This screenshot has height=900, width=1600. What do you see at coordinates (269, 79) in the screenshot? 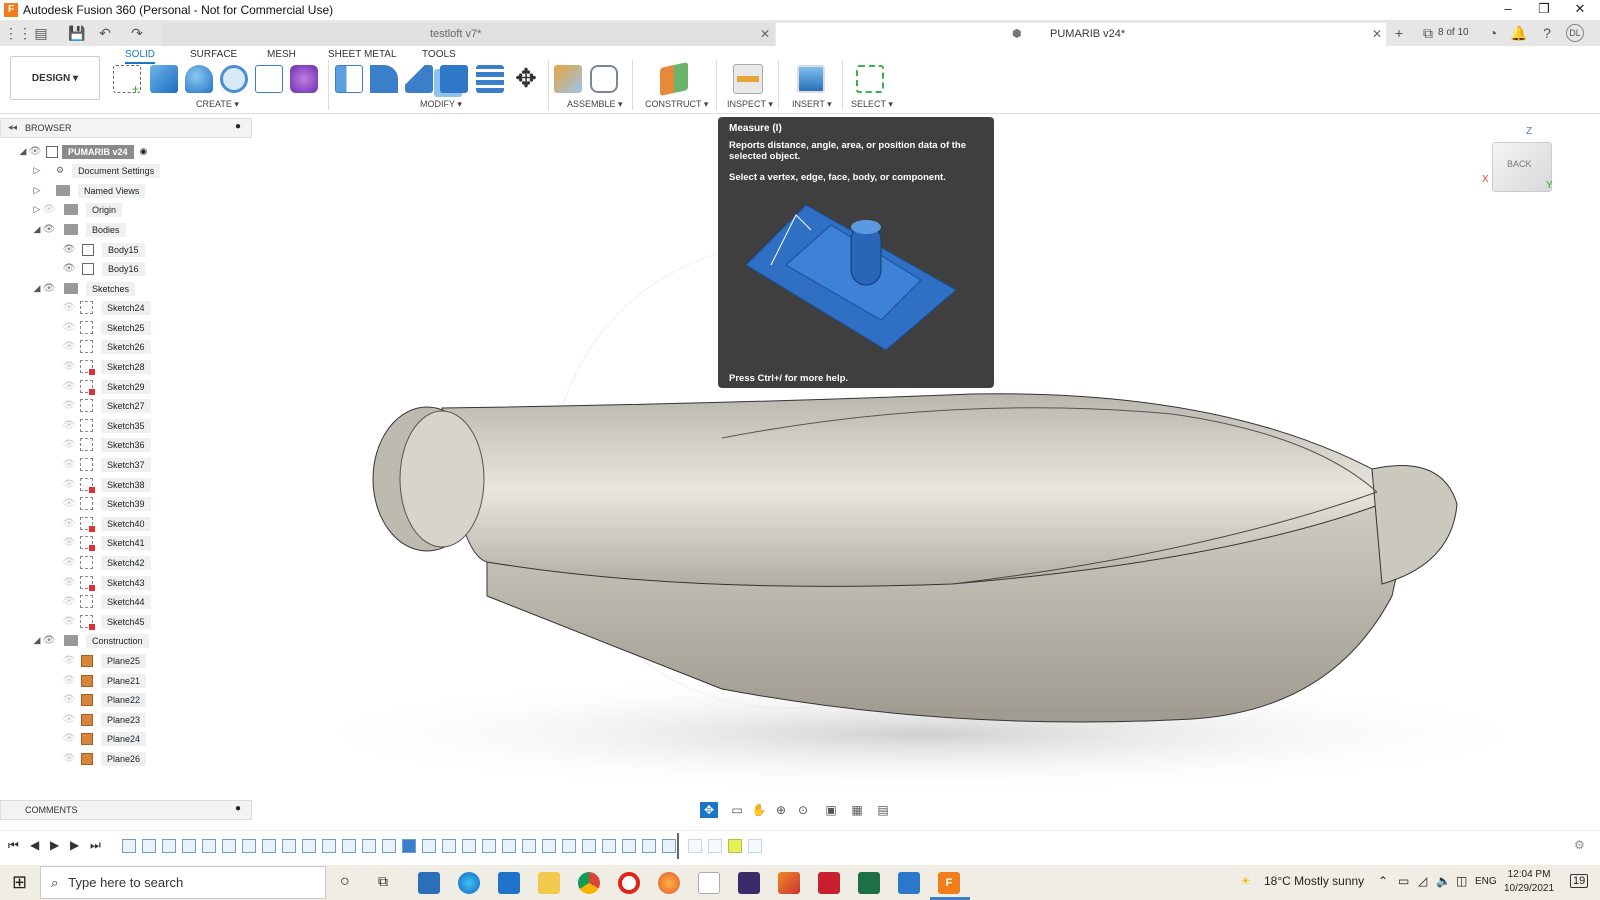
I see `pattern-icon` at bounding box center [269, 79].